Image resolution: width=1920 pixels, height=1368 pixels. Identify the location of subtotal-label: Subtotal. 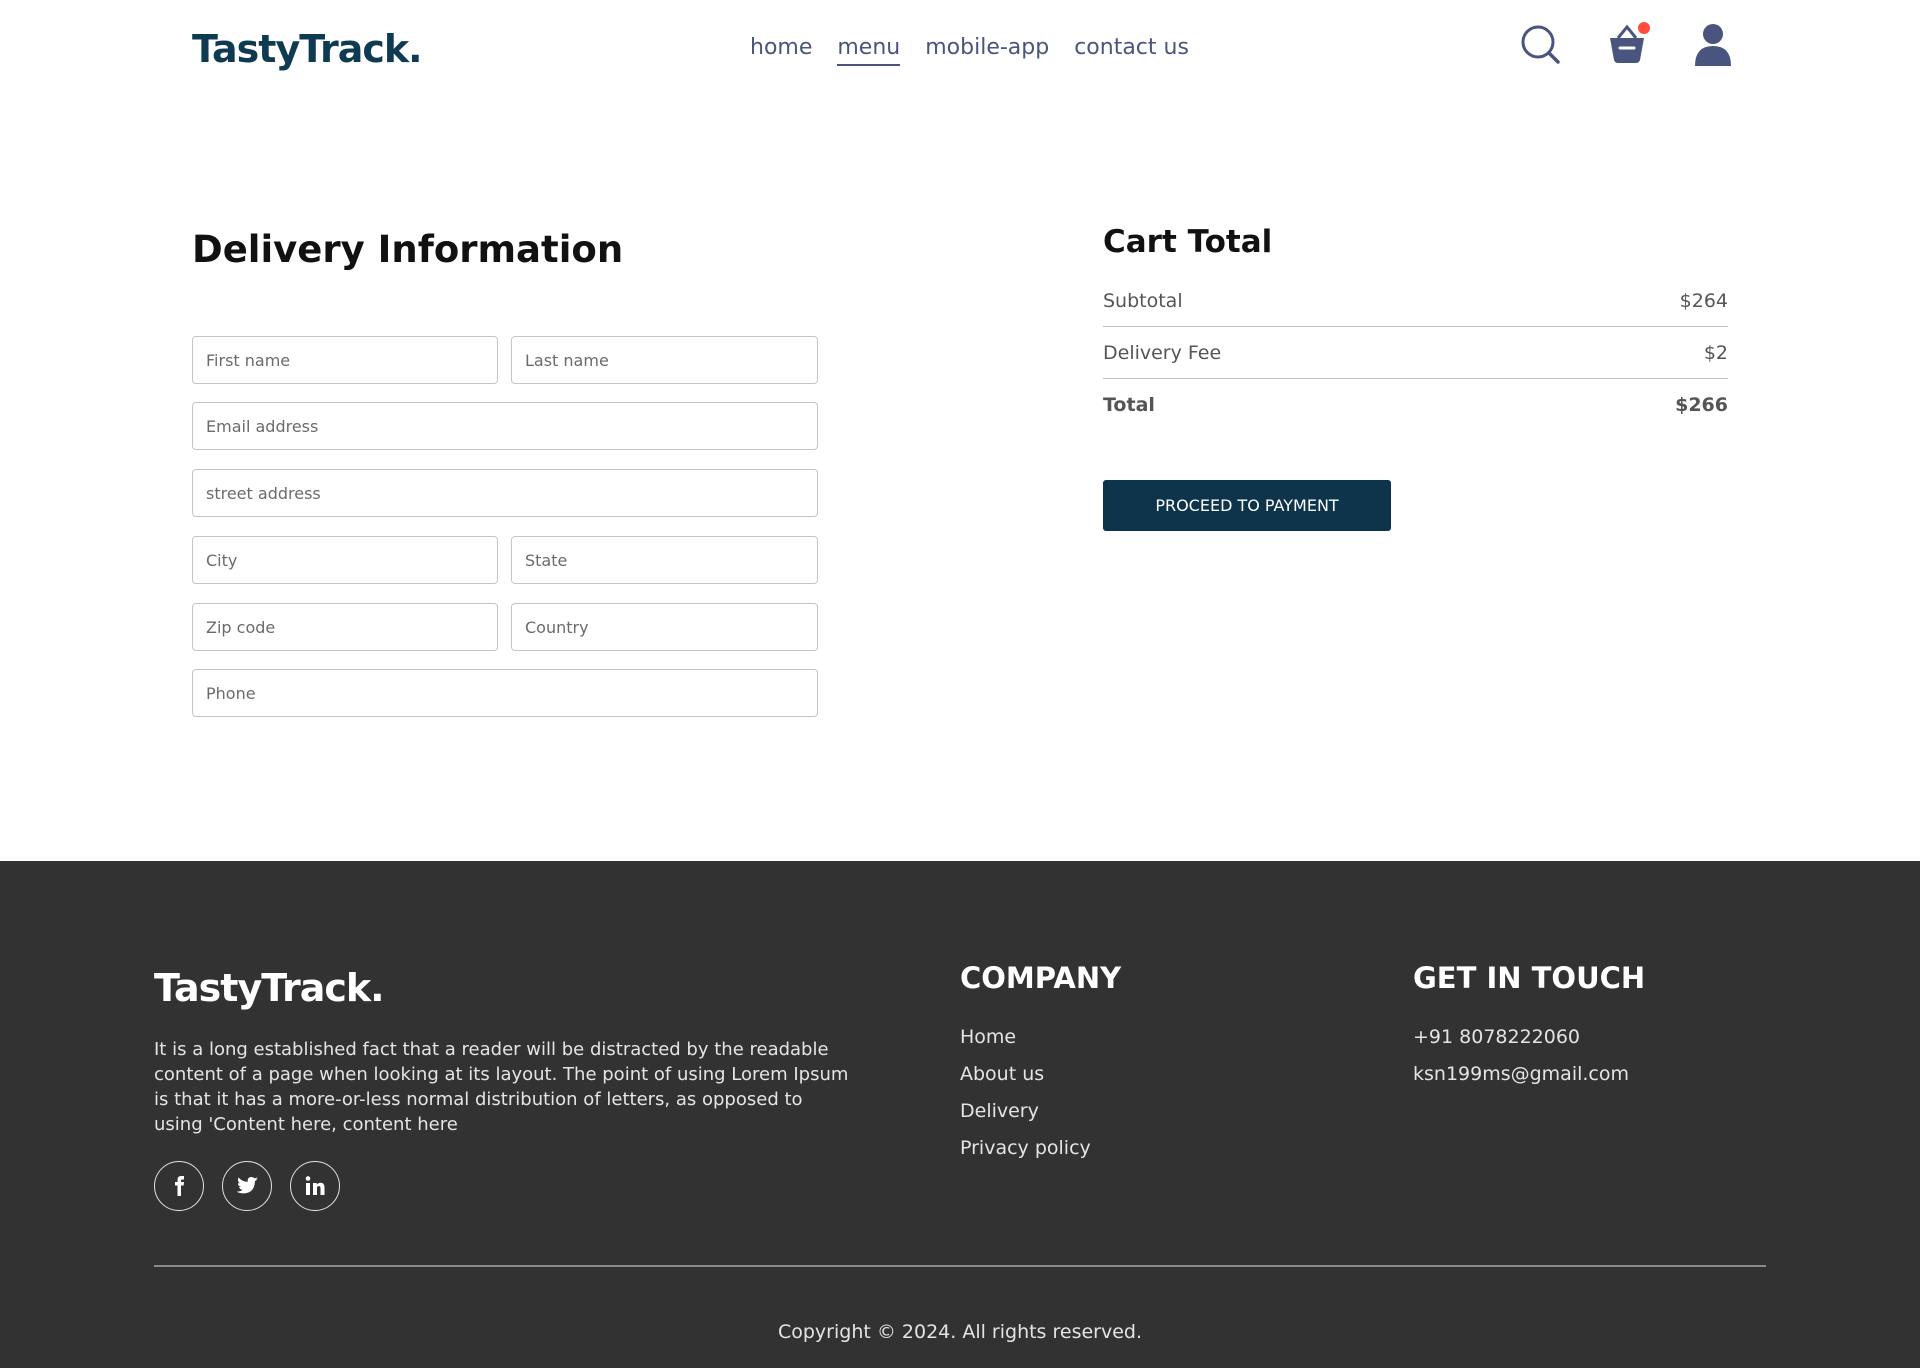
(1143, 301).